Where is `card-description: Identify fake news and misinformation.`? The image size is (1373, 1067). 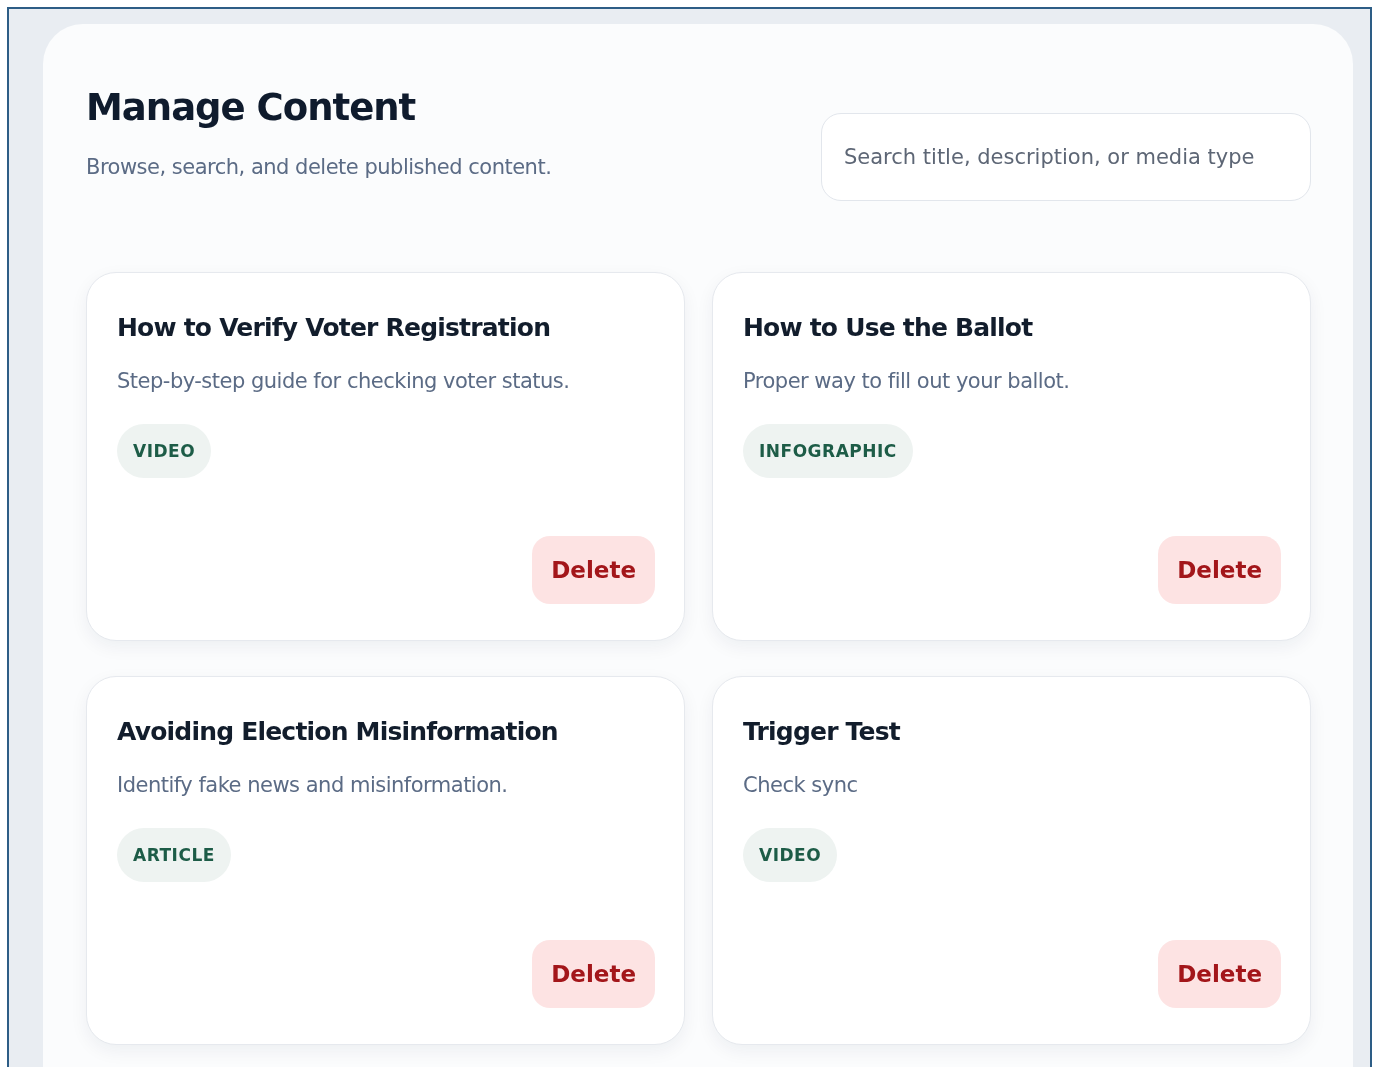
card-description: Identify fake news and misinformation. is located at coordinates (312, 785).